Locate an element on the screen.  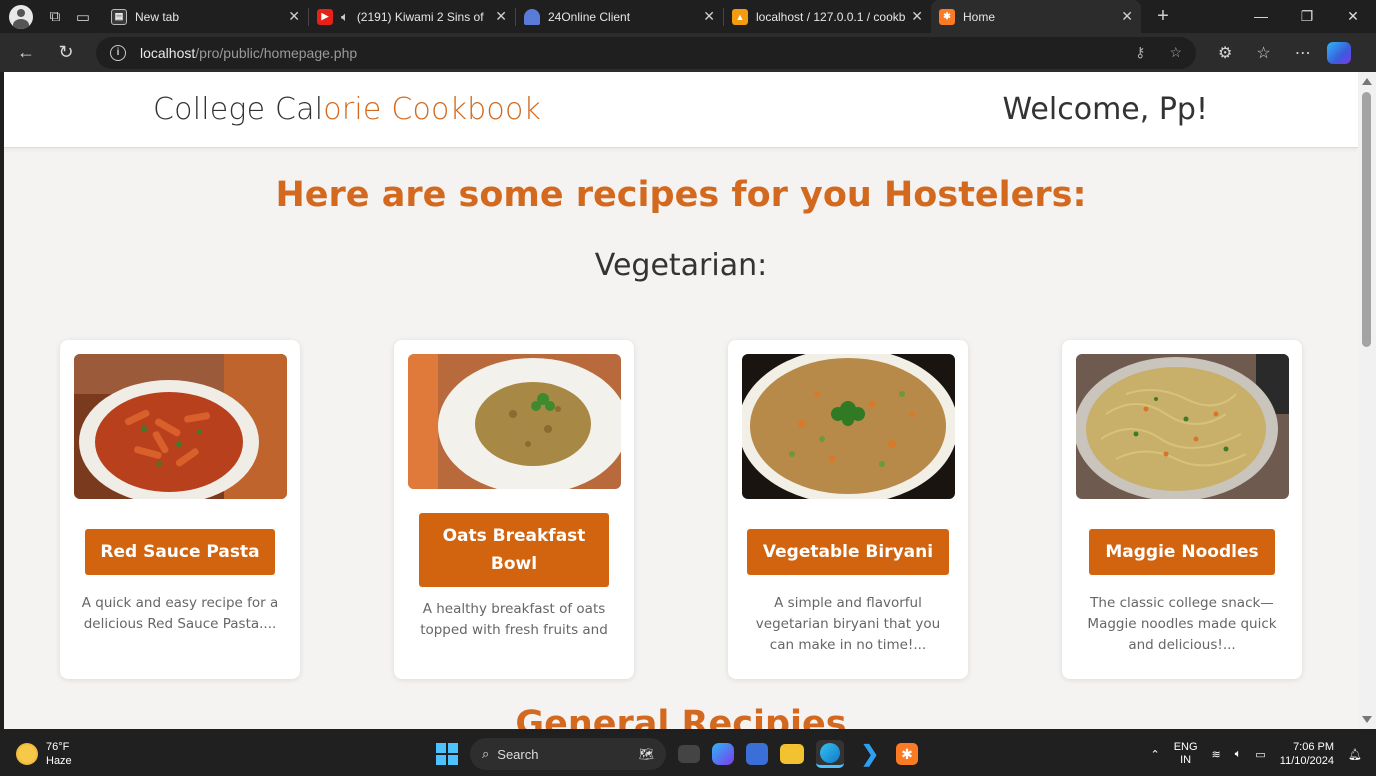
brand-text-main: College Cal is located at coordinates (238, 109).